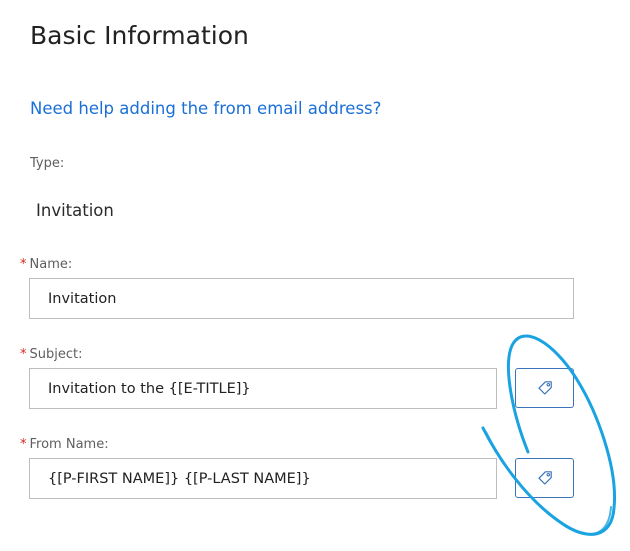 The image size is (630, 551). Describe the element at coordinates (69, 444) in the screenshot. I see `from-name-label-text: From Name:` at that location.